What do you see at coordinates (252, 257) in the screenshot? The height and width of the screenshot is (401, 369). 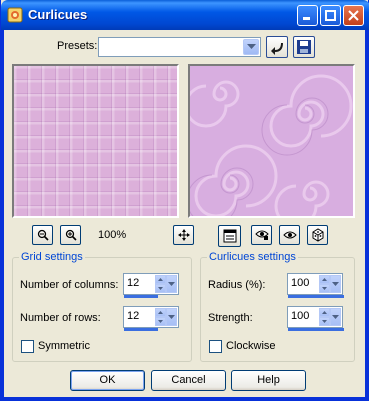 I see `curlicues-settings-title: Curlicues settings` at bounding box center [252, 257].